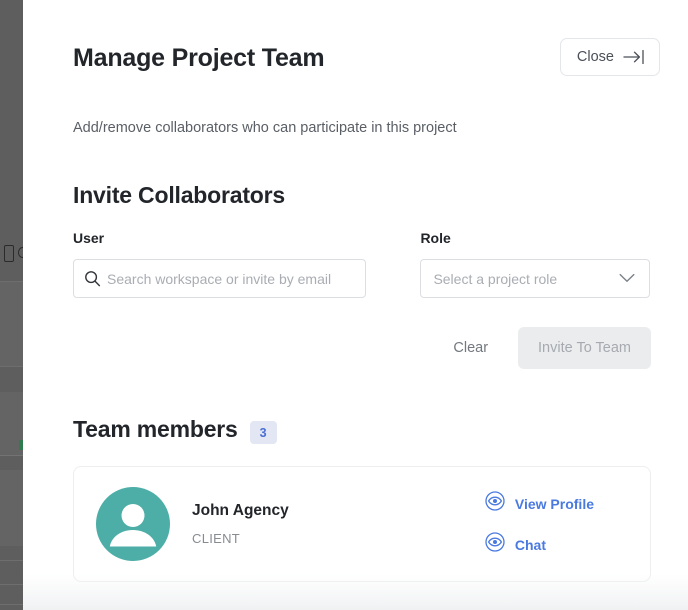 The width and height of the screenshot is (688, 610). I want to click on invite-to-team-button: Invite To Team, so click(584, 348).